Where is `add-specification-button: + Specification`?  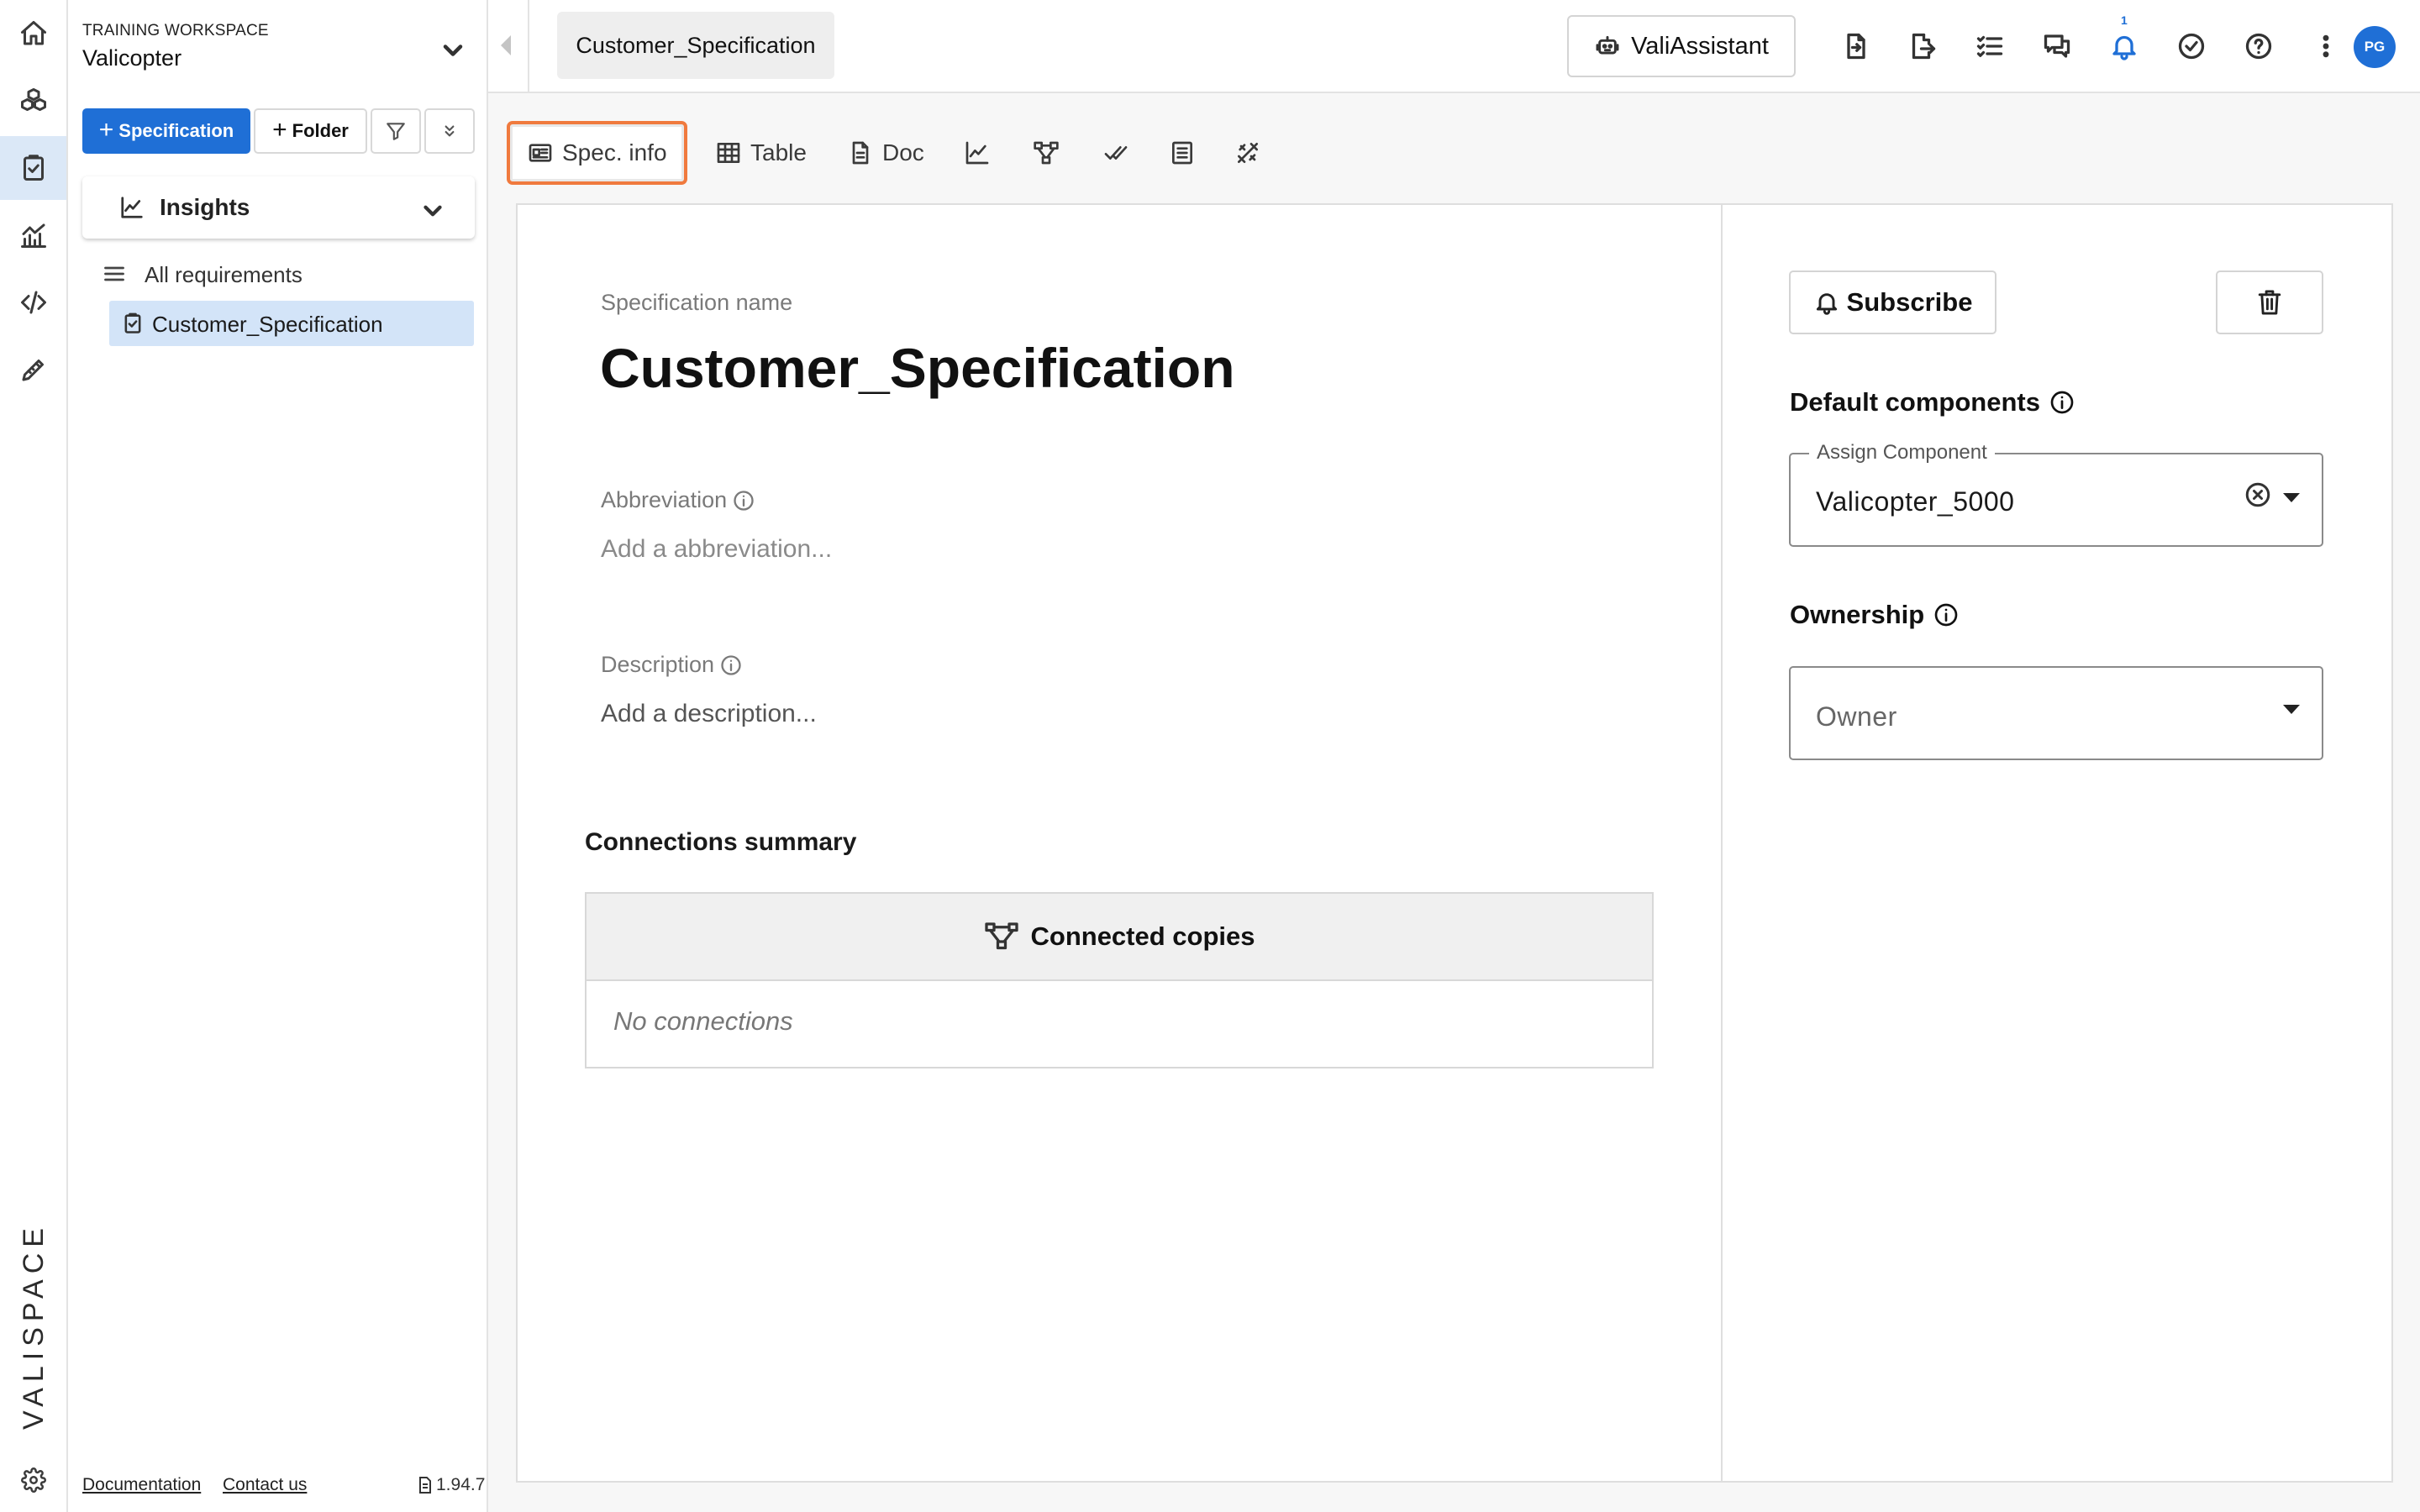
add-specification-button: + Specification is located at coordinates (166, 131).